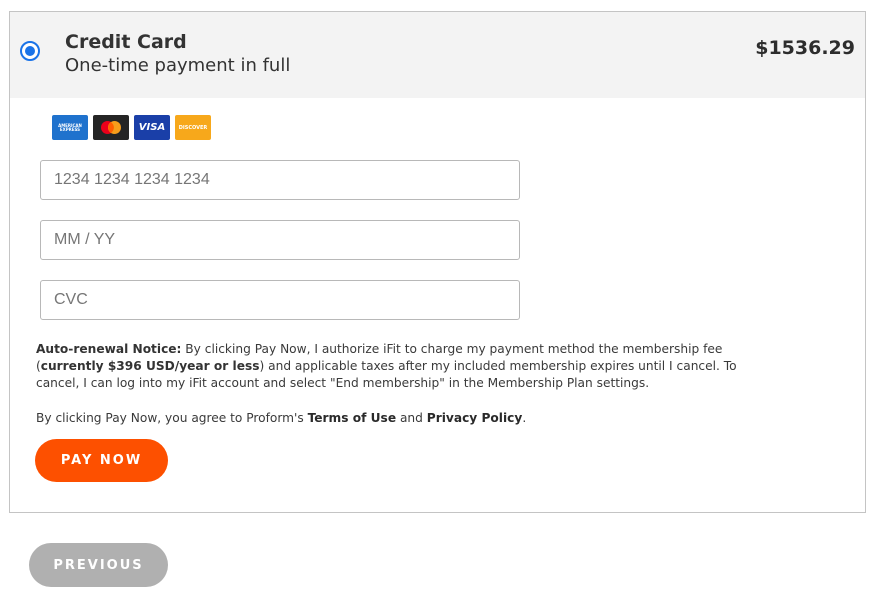 Image resolution: width=882 pixels, height=599 pixels. What do you see at coordinates (101, 460) in the screenshot?
I see `pay-now-button: PAY NOW` at bounding box center [101, 460].